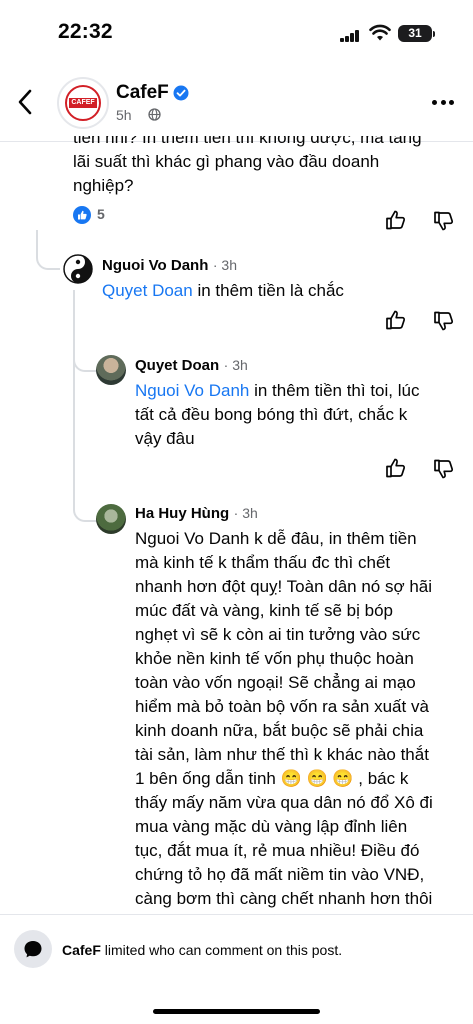 This screenshot has width=473, height=1024. I want to click on comment-text: kinh doanh nữa, bắt buộc sẽ phải chia, so click(279, 730).